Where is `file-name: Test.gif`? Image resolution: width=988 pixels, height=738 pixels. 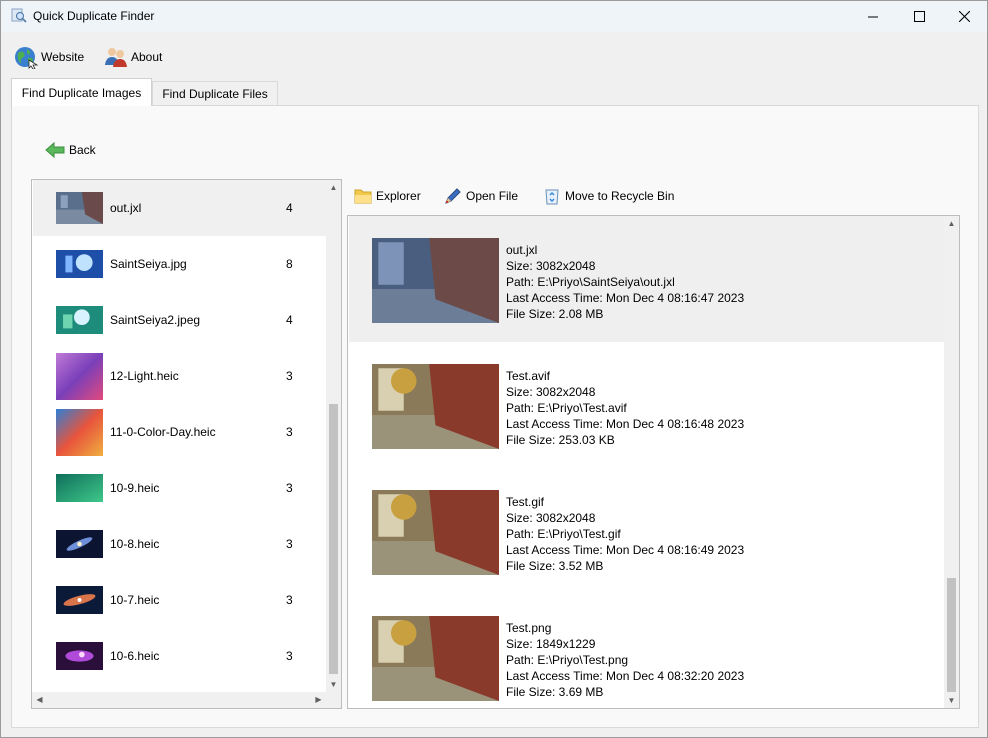
file-name: Test.gif is located at coordinates (525, 502).